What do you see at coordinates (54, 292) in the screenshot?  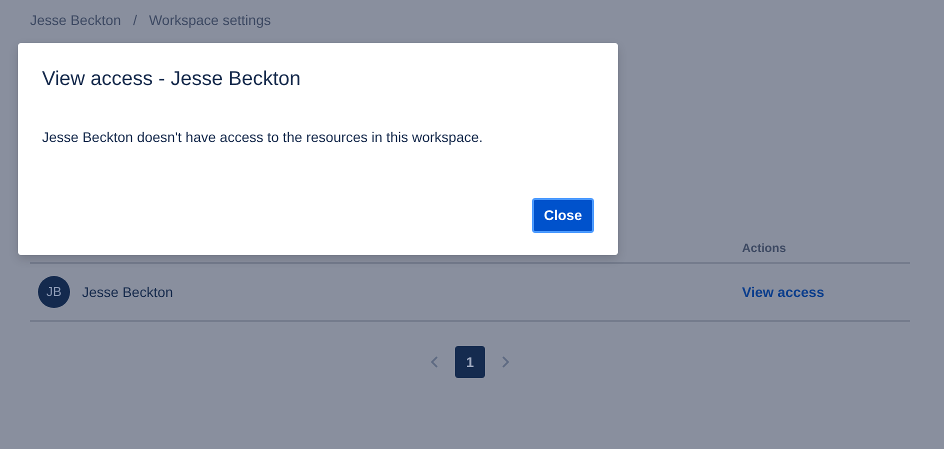 I see `avatar: JB` at bounding box center [54, 292].